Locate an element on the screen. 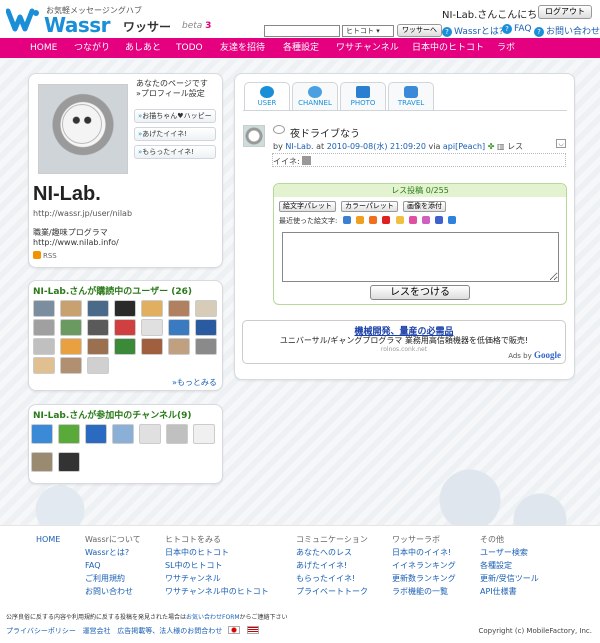 This screenshot has width=600, height=643. footer-link: FAQ is located at coordinates (113, 565).